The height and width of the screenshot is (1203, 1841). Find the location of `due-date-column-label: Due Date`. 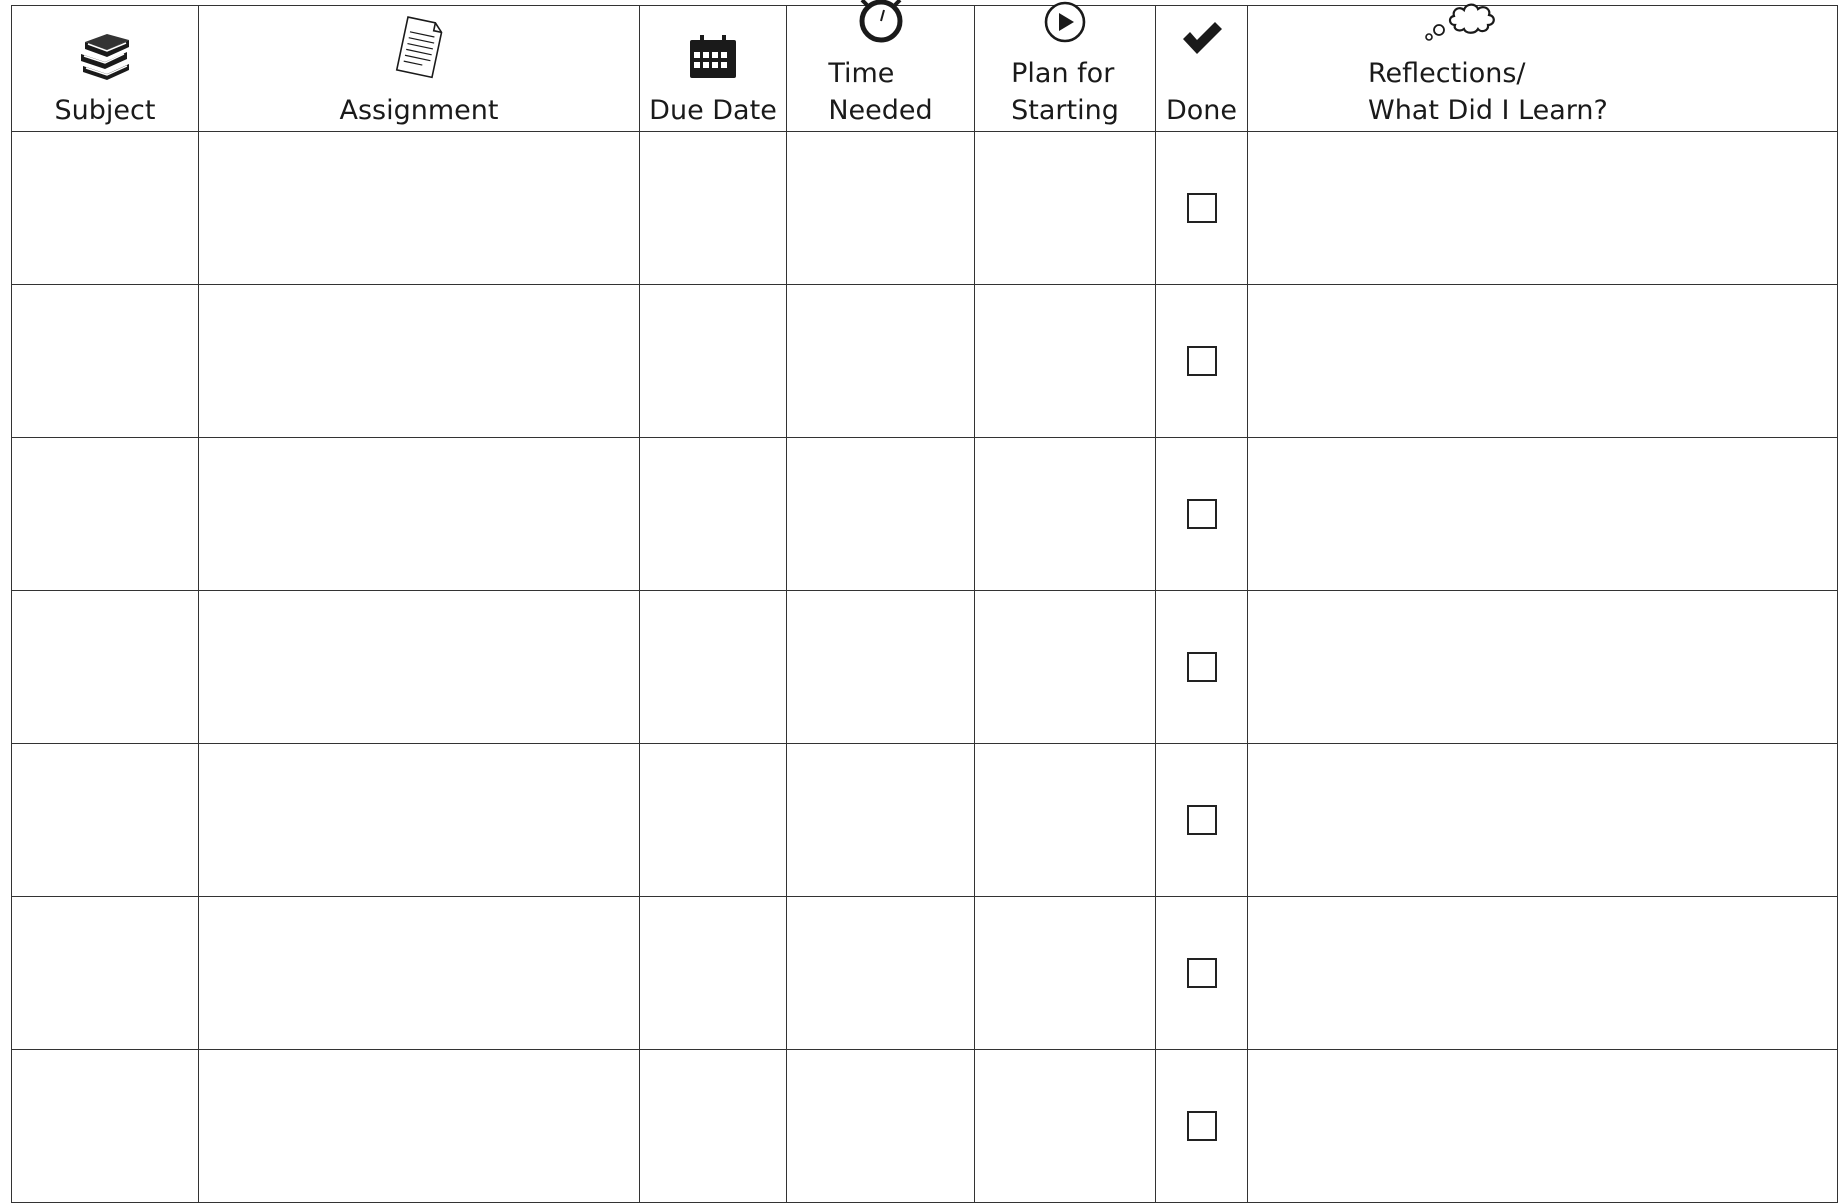

due-date-column-label: Due Date is located at coordinates (713, 110).